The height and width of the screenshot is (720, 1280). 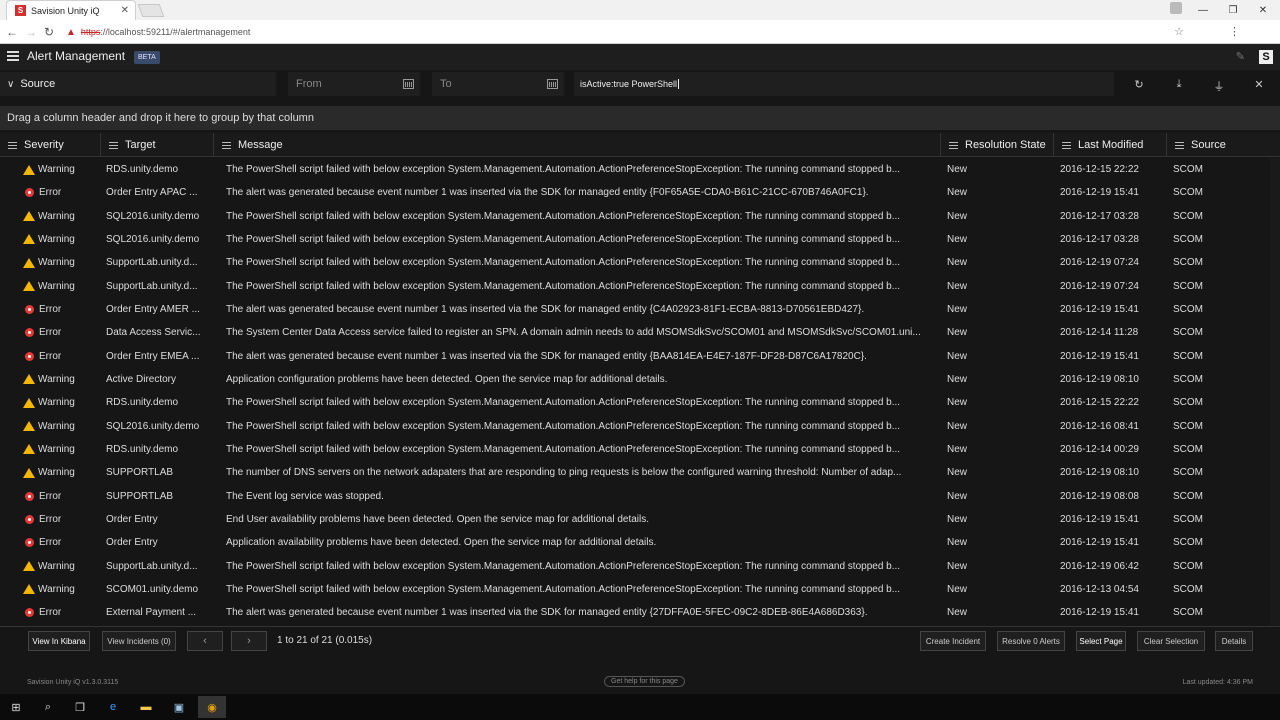 I want to click on filter-icon: ⏚, so click(x=1219, y=86).